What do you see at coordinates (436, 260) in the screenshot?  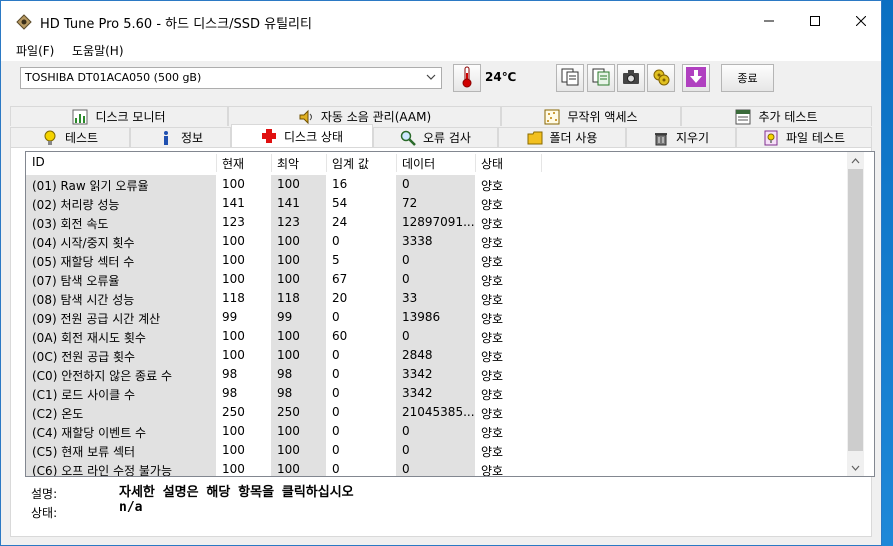 I see `table-row: (05) 재할당 섹터 수 100 100 5 0 양호` at bounding box center [436, 260].